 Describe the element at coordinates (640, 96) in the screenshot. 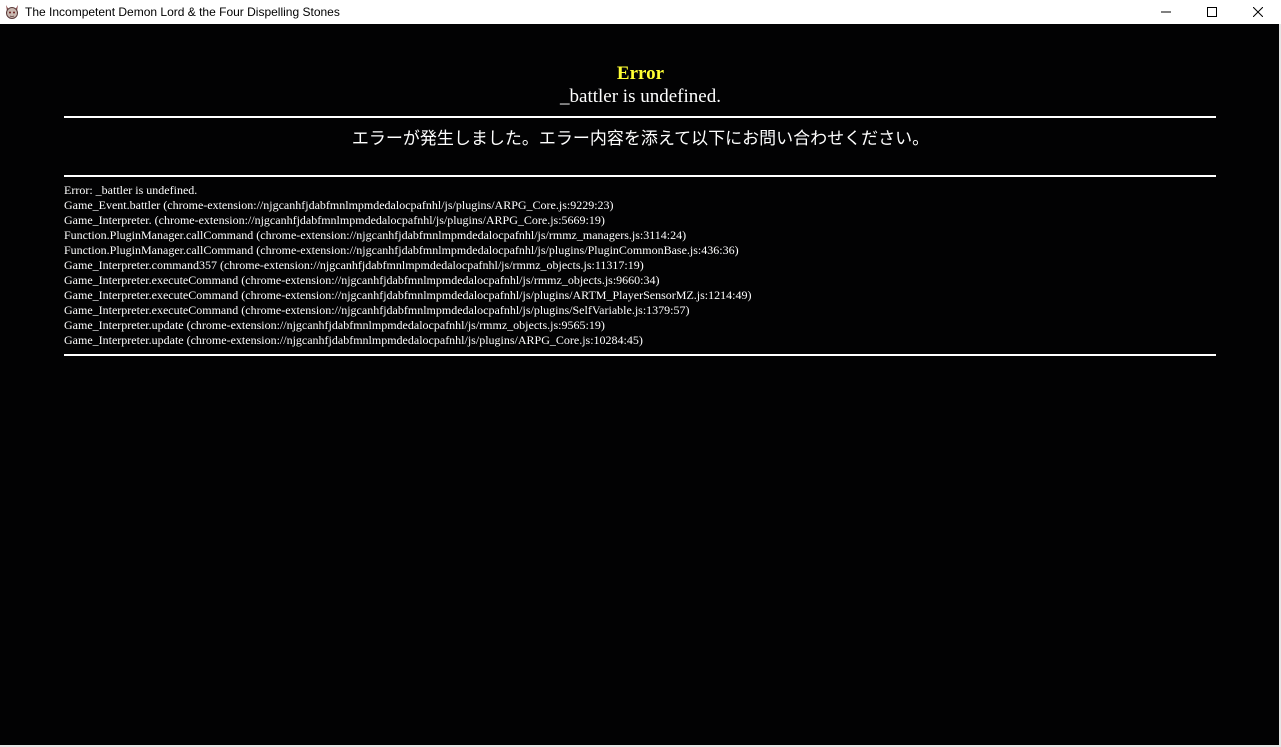

I see `error-message: _battler is undefined.` at that location.